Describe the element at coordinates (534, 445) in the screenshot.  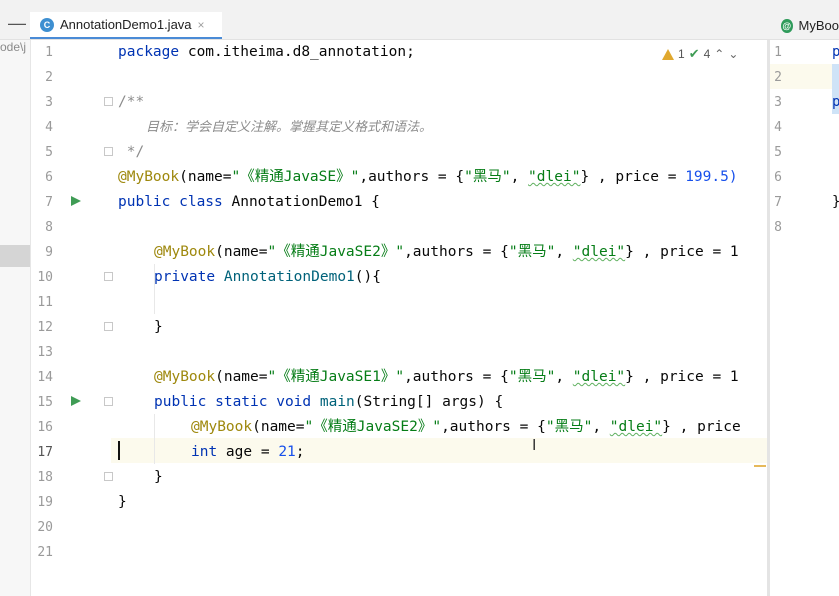
I see `text-cursor-icon: I` at that location.